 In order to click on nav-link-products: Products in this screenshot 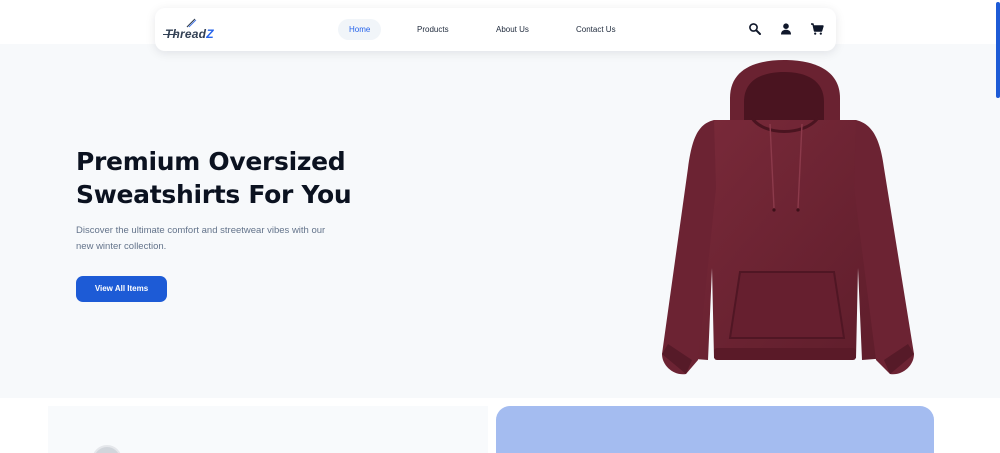, I will do `click(433, 29)`.